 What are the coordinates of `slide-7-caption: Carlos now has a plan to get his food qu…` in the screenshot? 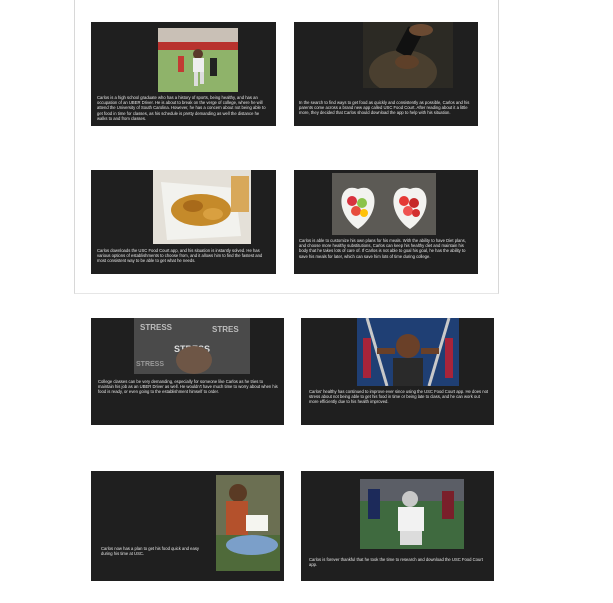 It's located at (150, 551).